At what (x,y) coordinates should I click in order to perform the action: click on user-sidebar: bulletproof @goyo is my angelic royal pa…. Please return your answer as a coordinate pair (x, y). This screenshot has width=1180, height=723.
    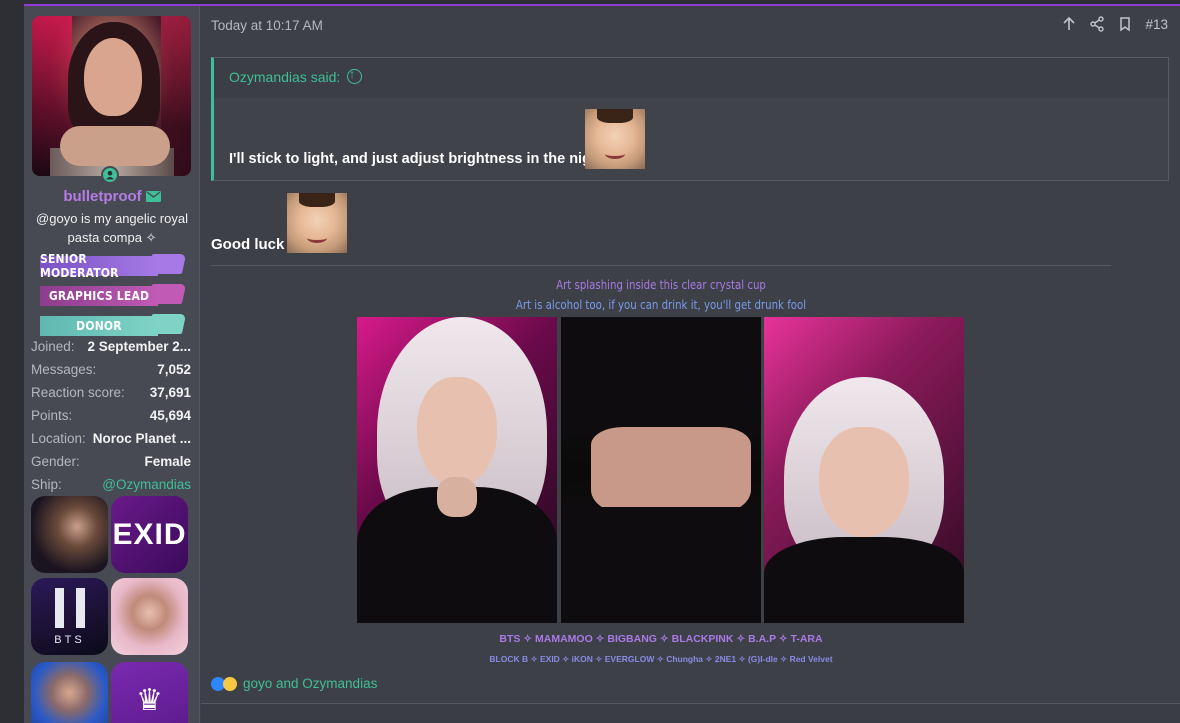
    Looking at the image, I should click on (112, 364).